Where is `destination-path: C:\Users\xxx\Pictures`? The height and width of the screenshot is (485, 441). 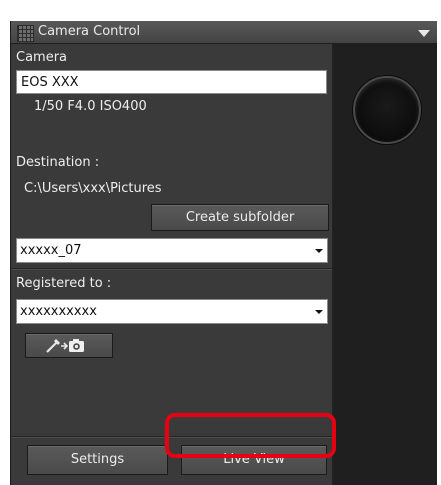
destination-path: C:\Users\xxx\Pictures is located at coordinates (93, 188).